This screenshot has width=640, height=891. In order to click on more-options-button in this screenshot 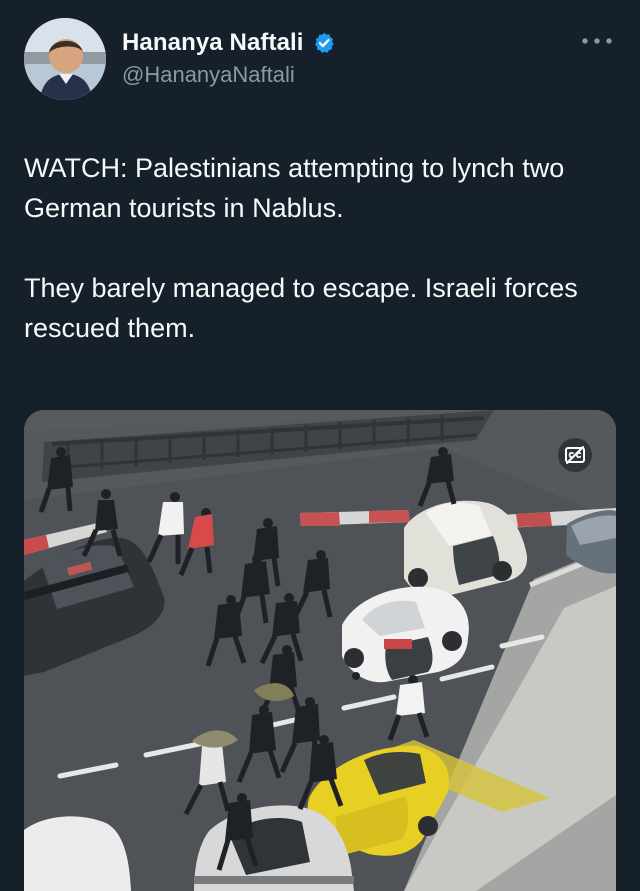, I will do `click(597, 41)`.